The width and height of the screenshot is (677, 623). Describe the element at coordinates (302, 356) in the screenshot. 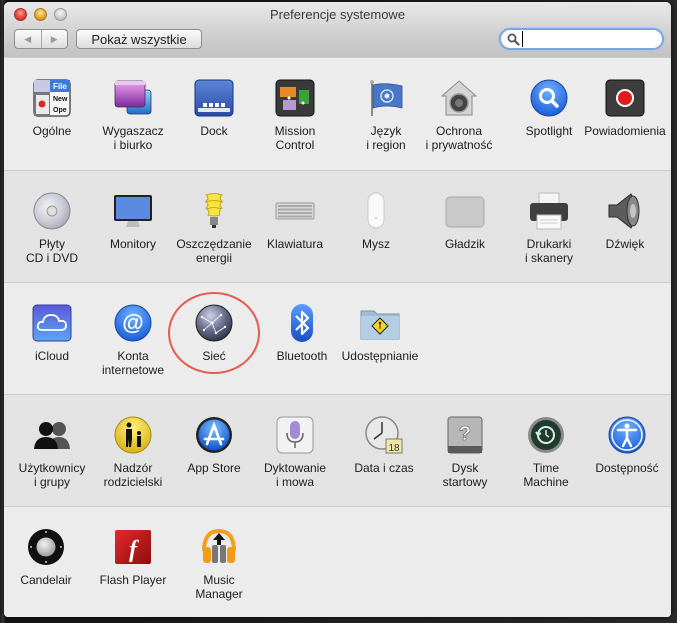

I see `pref-label: Bluetooth` at that location.